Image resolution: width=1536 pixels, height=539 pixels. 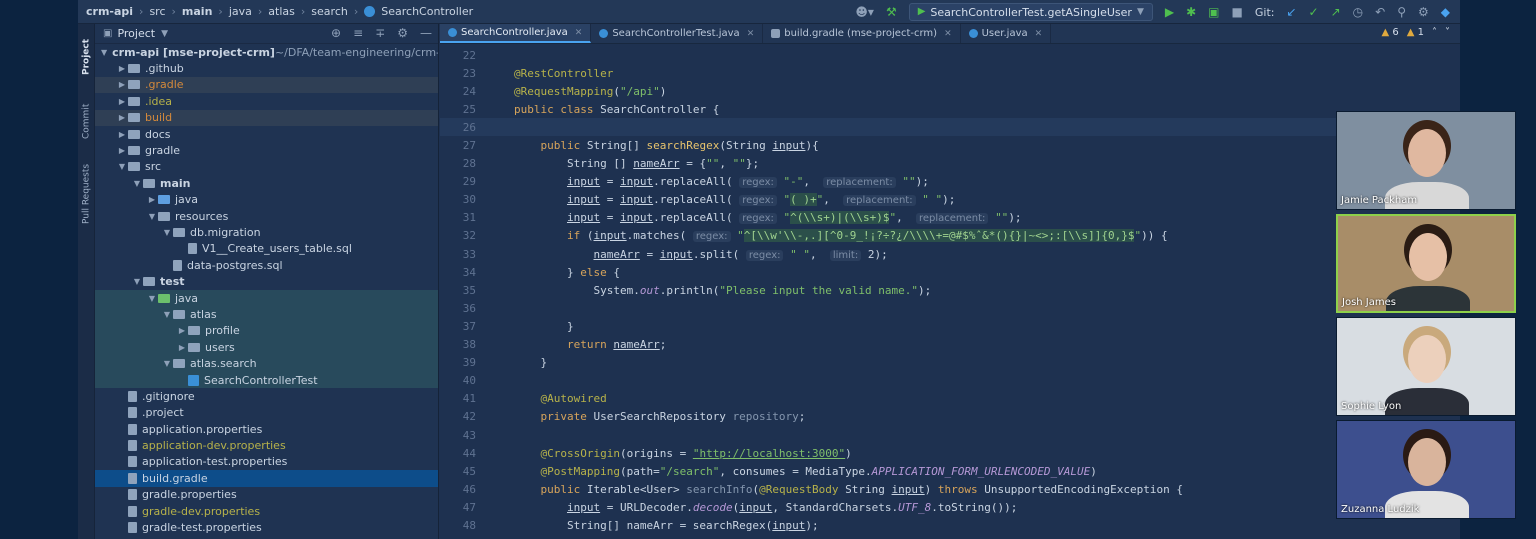 What do you see at coordinates (266, 396) in the screenshot?
I see `tree-item: .gitignore` at bounding box center [266, 396].